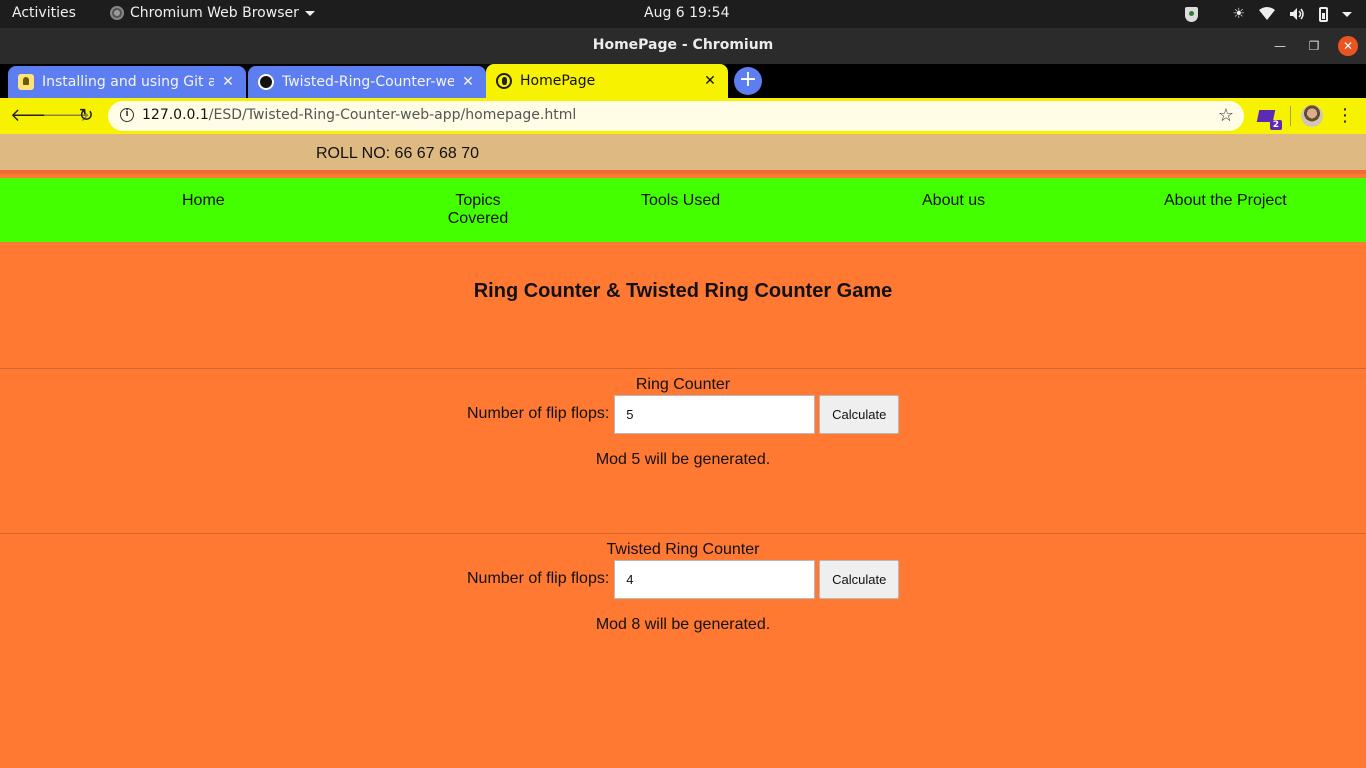  I want to click on tab-title: HomePage, so click(558, 81).